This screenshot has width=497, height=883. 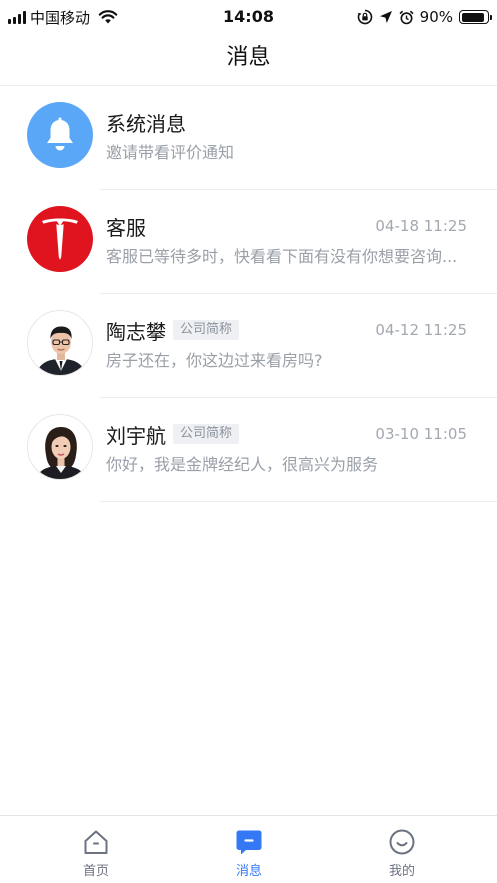 I want to click on male-agent-photo, so click(x=60, y=343).